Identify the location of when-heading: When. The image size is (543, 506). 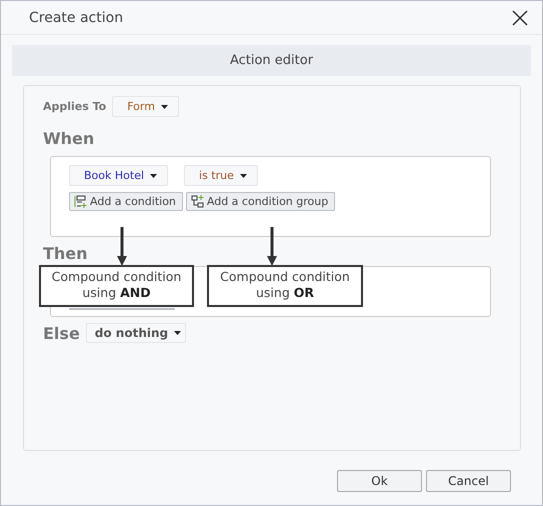
(68, 138).